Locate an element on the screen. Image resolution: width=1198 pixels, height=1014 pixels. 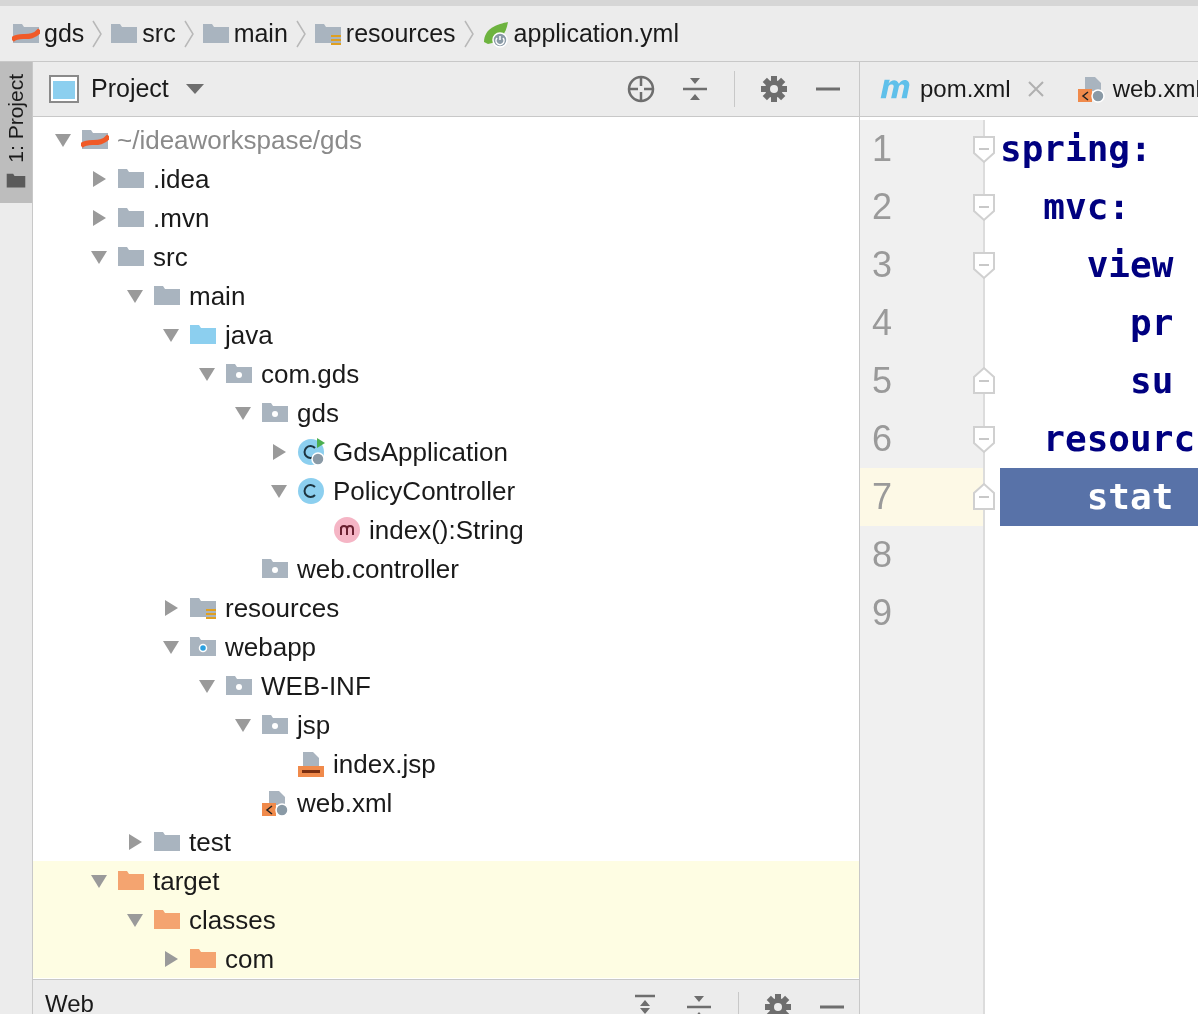
panel-title: Web is located at coordinates (69, 1003).